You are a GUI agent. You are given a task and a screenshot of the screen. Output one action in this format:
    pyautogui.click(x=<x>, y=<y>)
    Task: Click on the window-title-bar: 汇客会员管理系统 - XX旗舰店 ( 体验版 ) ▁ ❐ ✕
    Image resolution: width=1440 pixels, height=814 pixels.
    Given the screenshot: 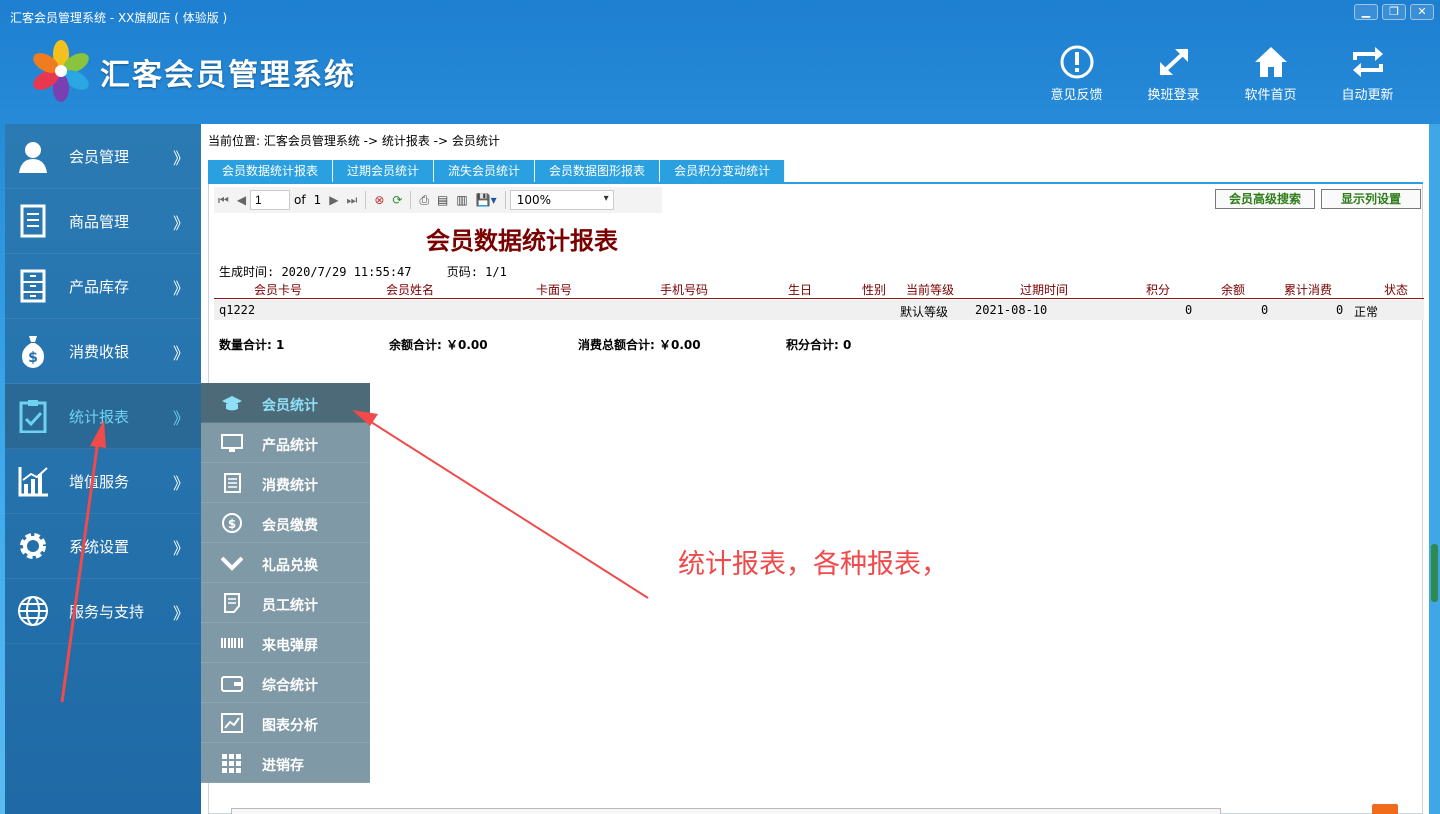 What is the action you would take?
    pyautogui.click(x=720, y=17)
    